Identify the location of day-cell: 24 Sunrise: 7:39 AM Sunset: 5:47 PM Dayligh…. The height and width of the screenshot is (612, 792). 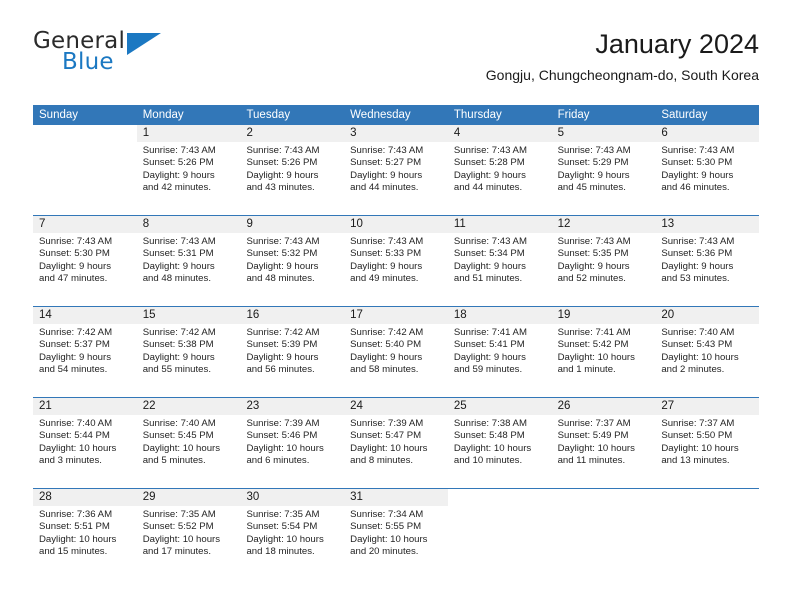
(396, 443).